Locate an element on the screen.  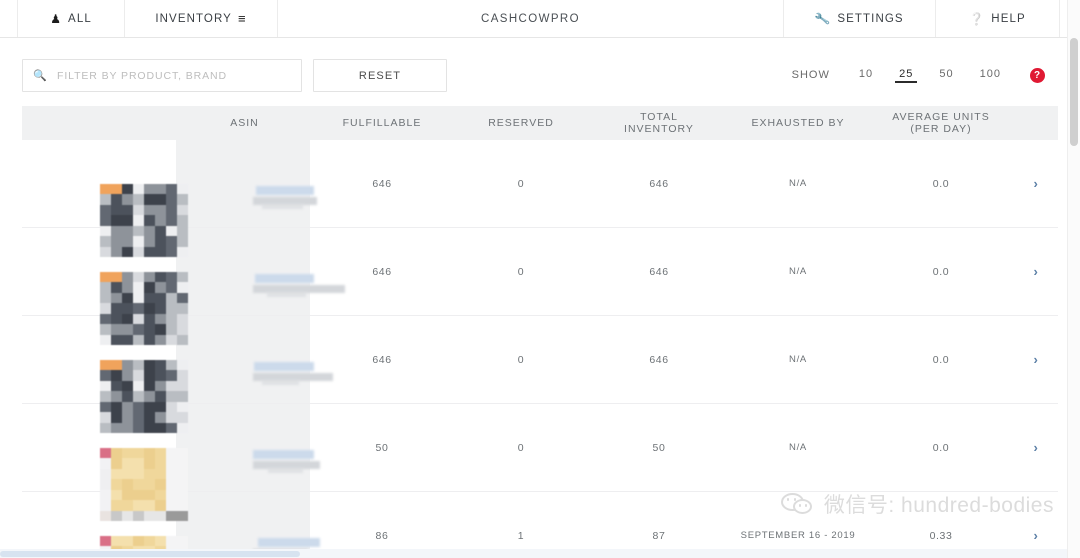
page-size-option-50: 50 is located at coordinates (946, 75).